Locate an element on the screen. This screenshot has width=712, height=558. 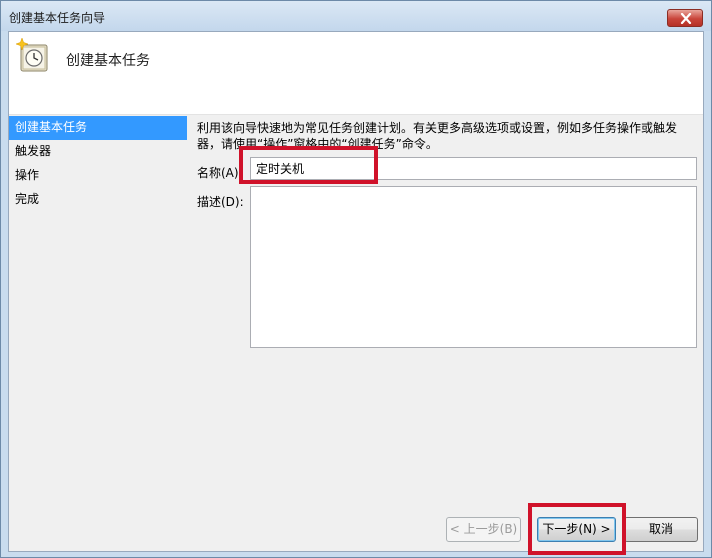
close-icon is located at coordinates (686, 18).